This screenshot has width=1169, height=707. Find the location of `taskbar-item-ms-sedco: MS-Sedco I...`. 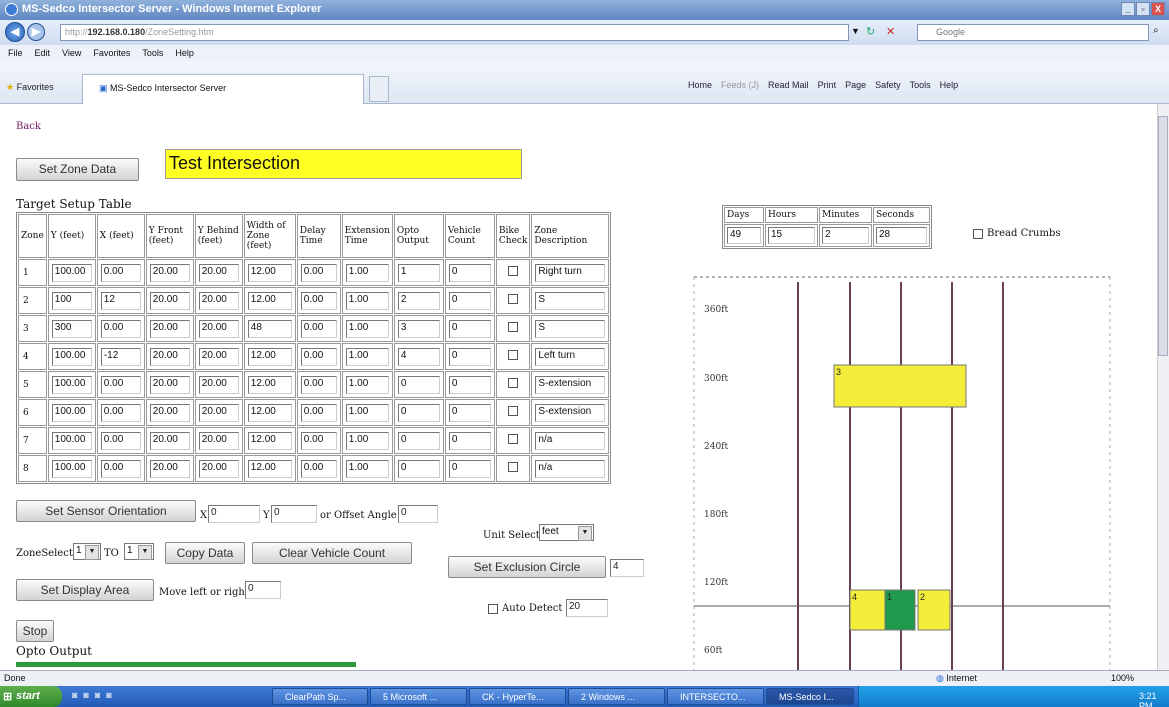

taskbar-item-ms-sedco: MS-Sedco I... is located at coordinates (810, 696).